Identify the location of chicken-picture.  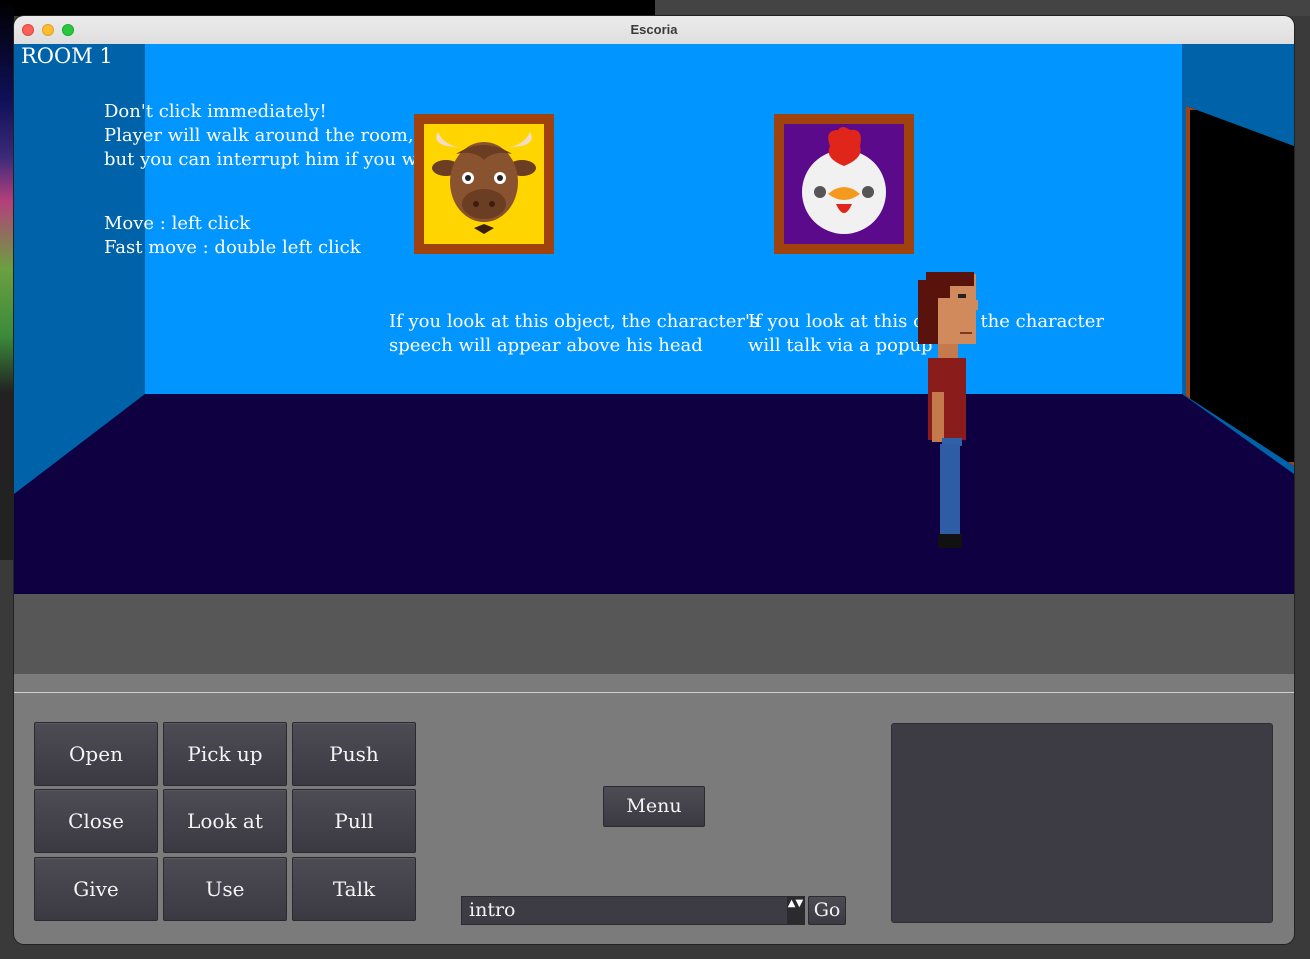
(844, 184).